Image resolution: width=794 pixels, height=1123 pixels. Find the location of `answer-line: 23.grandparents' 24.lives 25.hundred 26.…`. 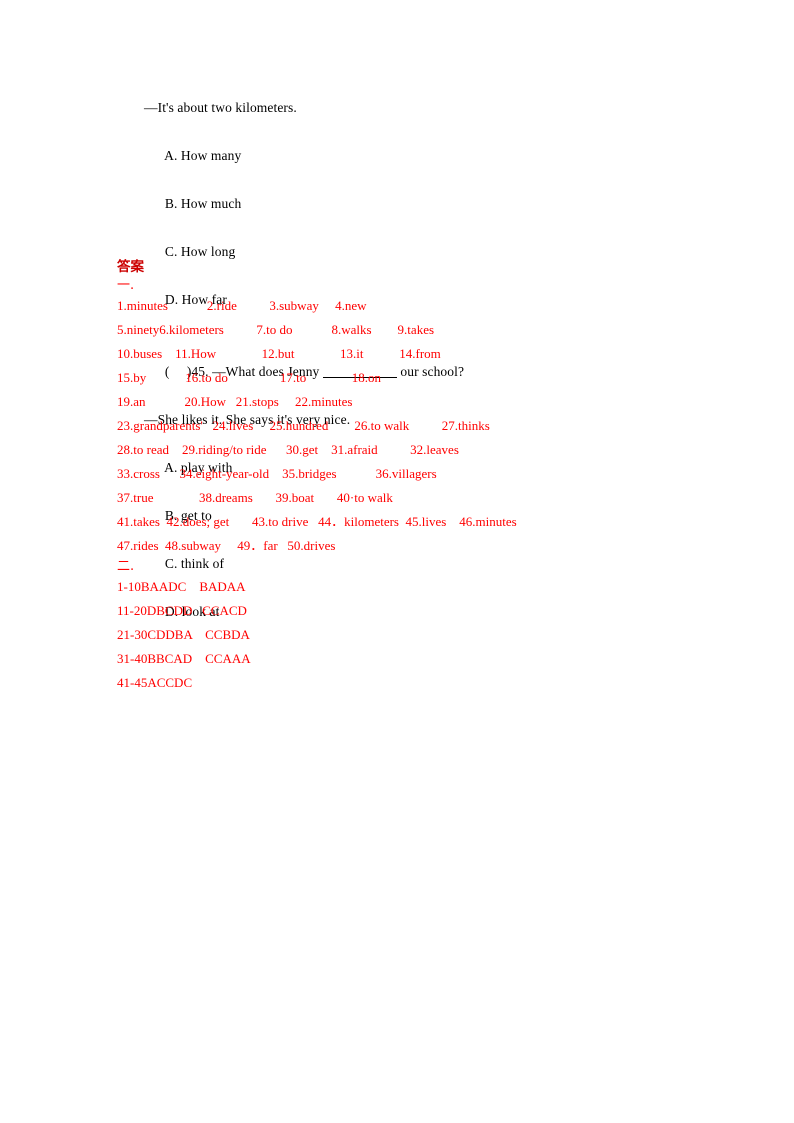

answer-line: 23.grandparents' 24.lives 25.hundred 26.… is located at coordinates (303, 425).